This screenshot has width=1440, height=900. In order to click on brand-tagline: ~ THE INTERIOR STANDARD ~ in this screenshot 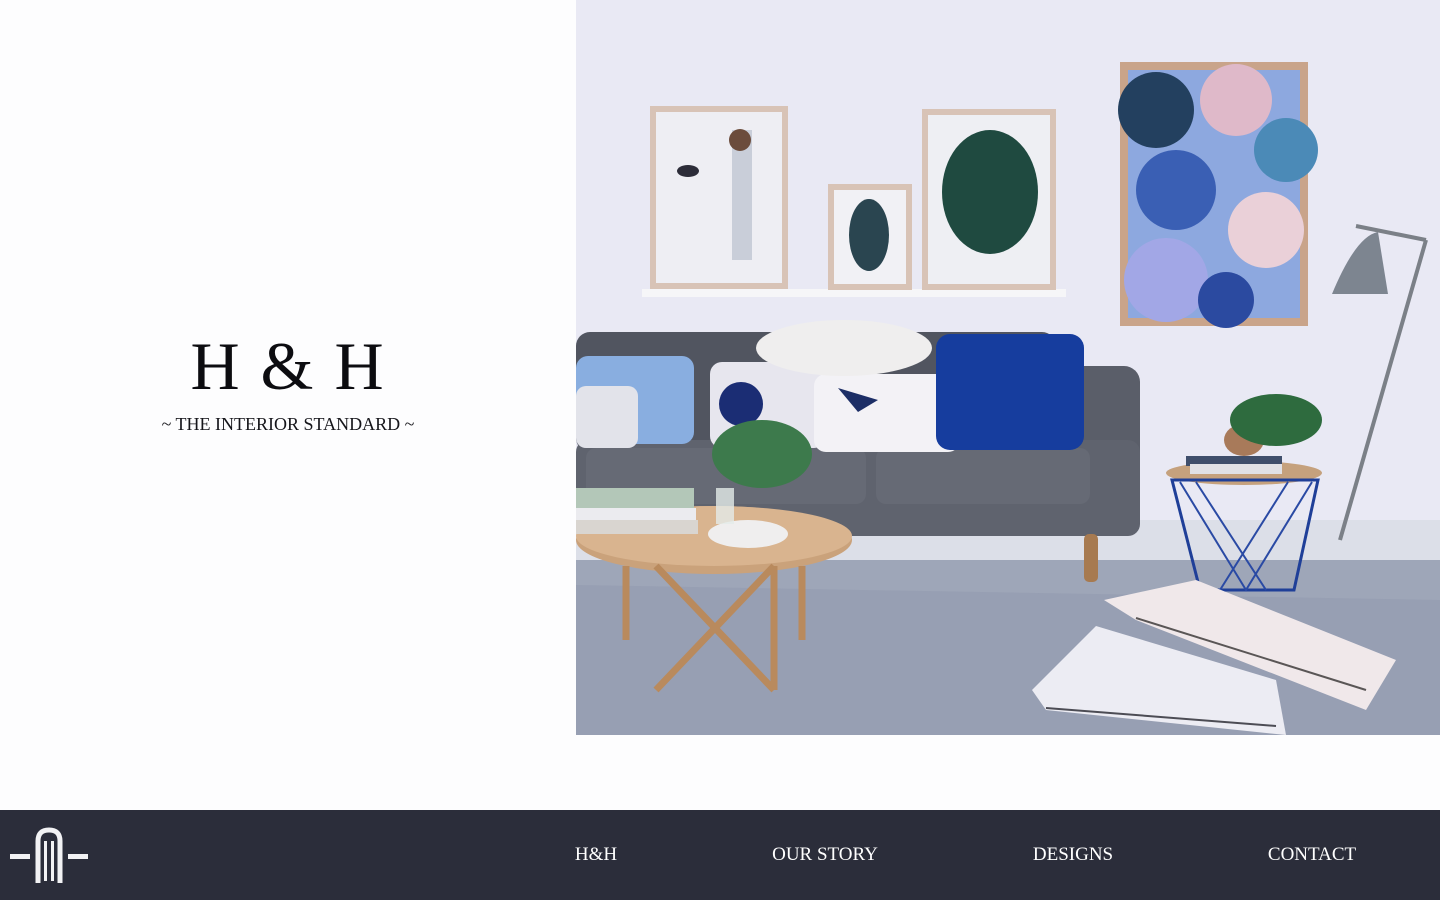, I will do `click(288, 424)`.